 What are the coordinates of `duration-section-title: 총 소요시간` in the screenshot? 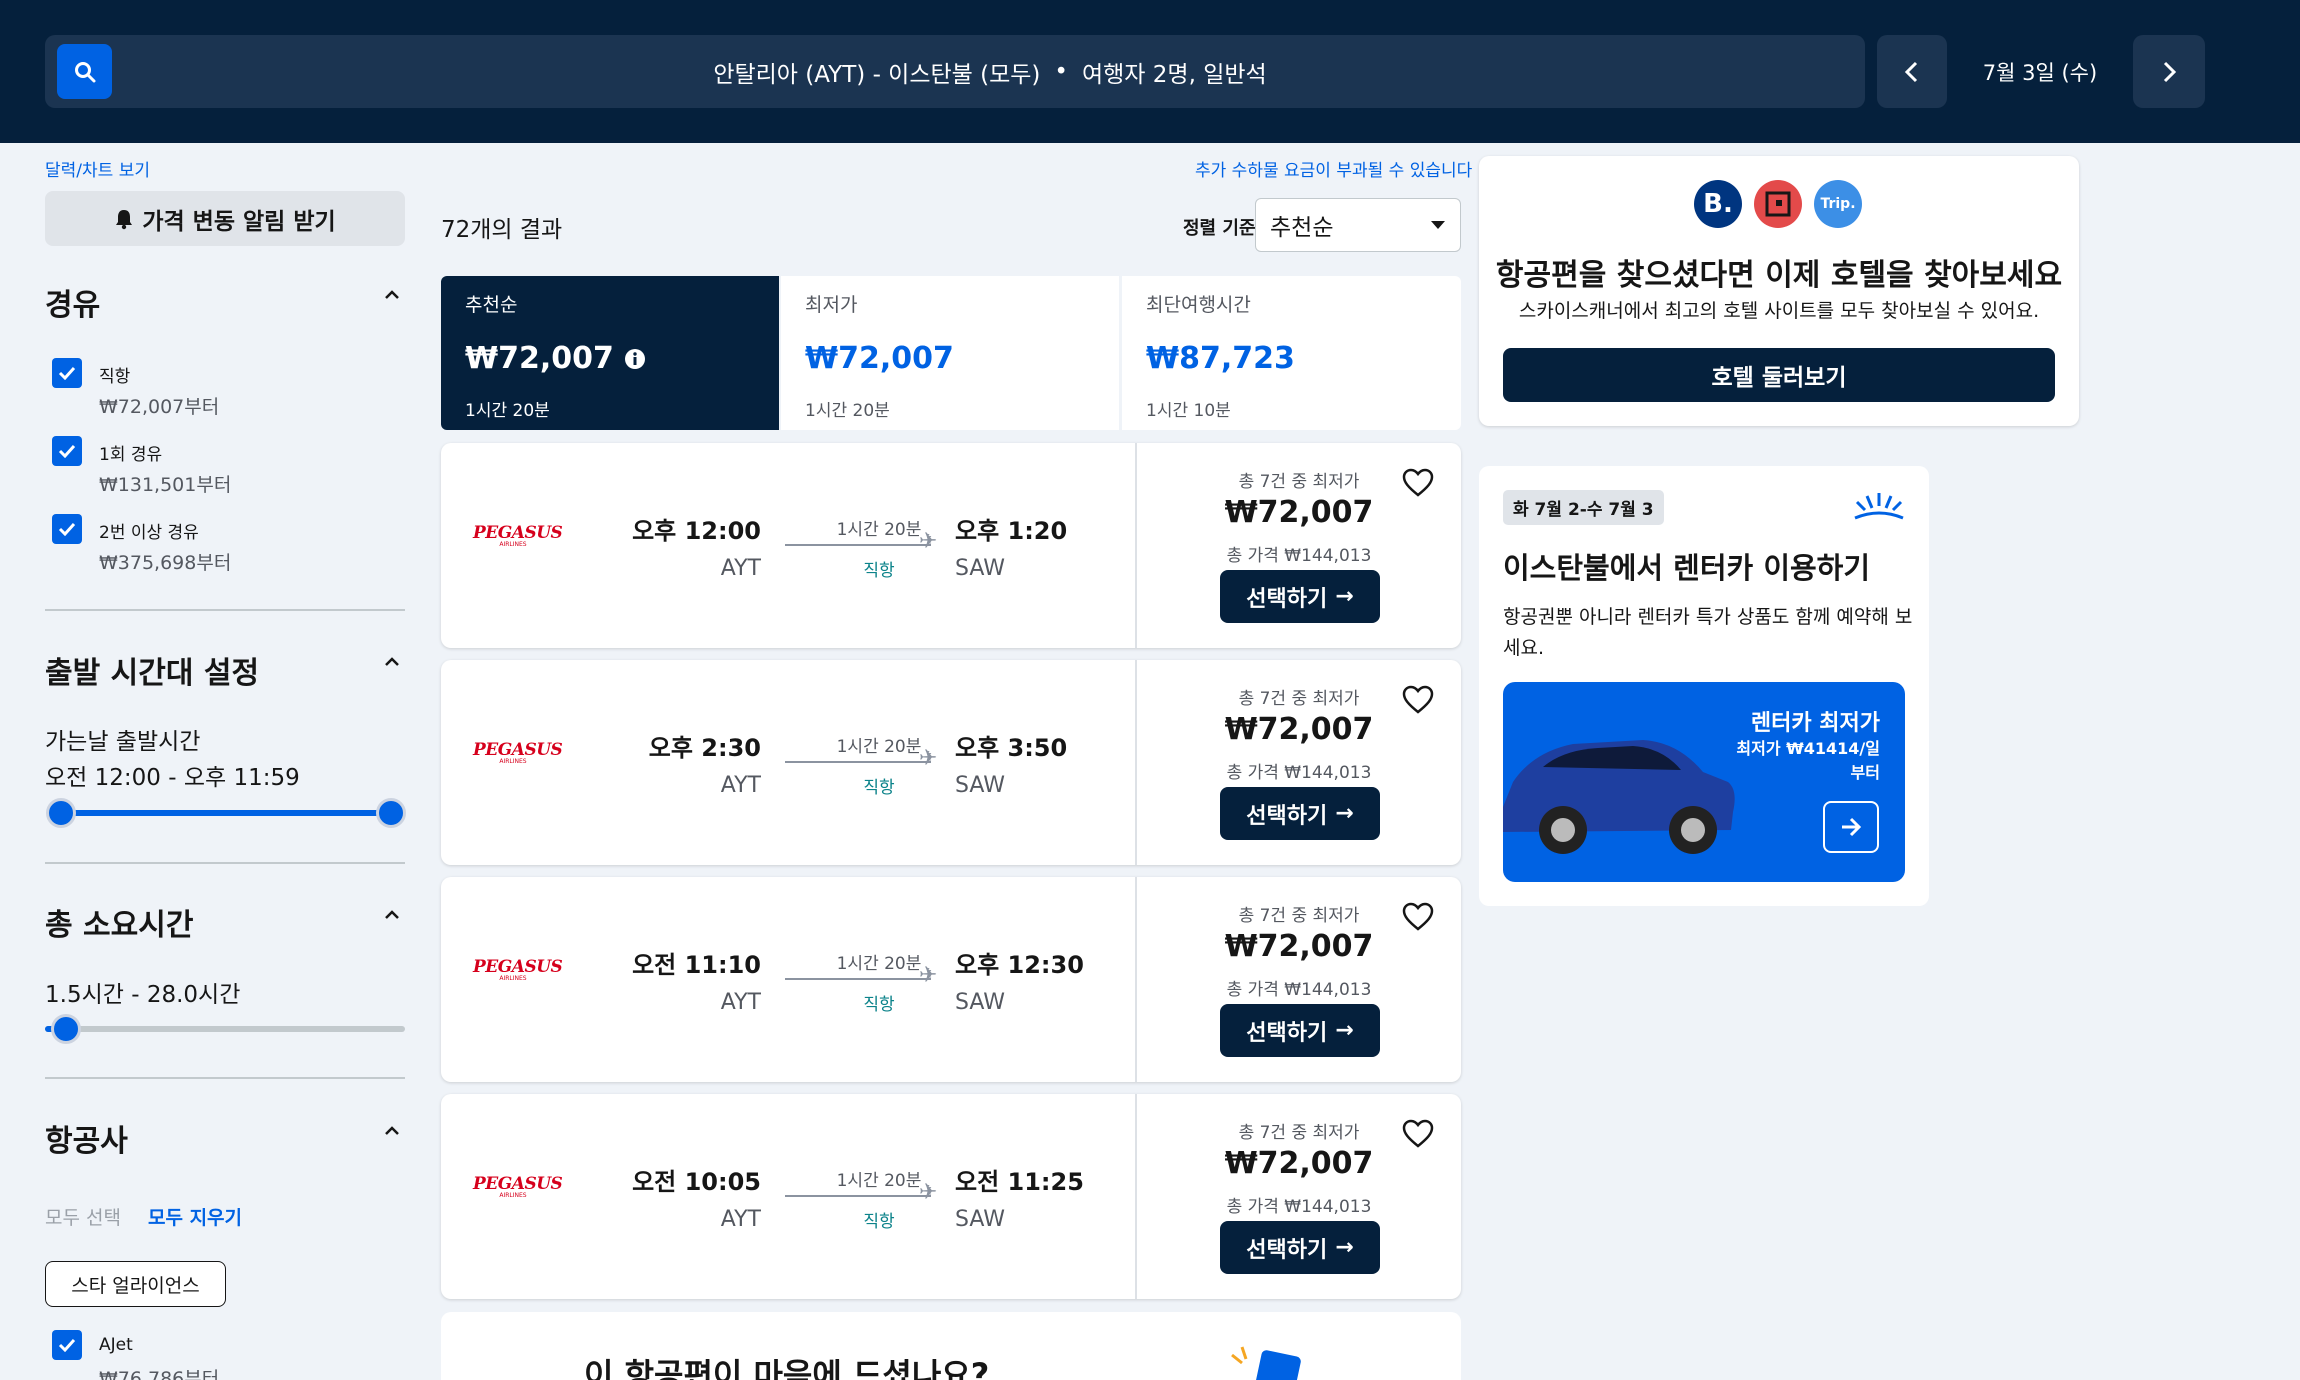 It's located at (119, 925).